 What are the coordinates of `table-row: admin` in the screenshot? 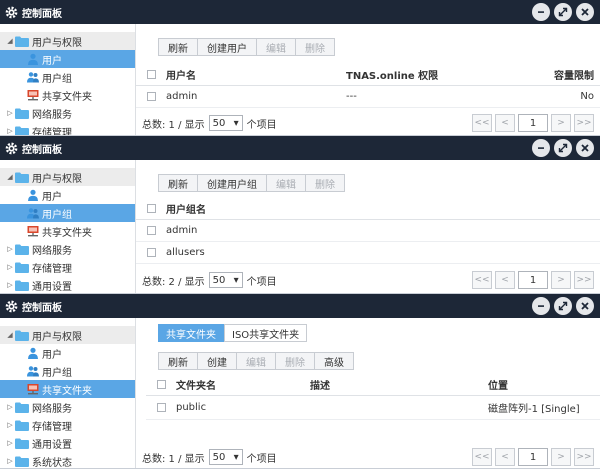 It's located at (368, 231).